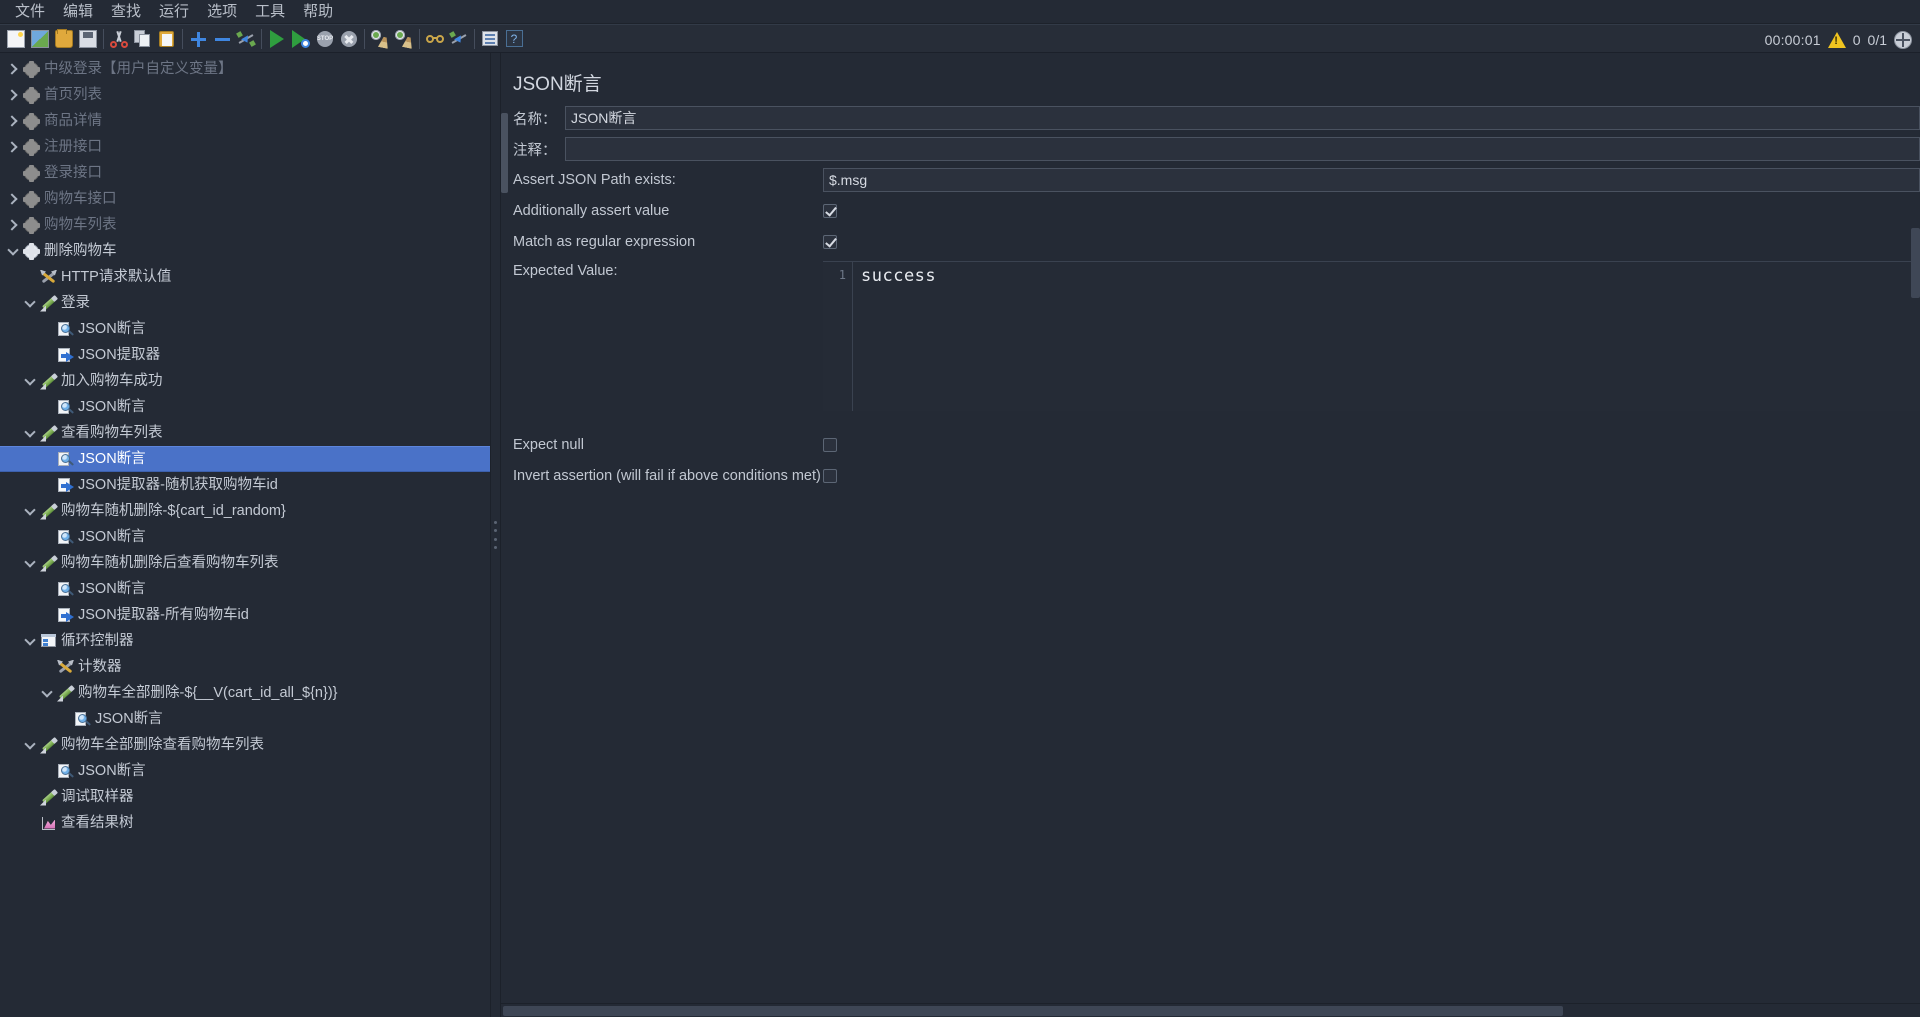 Image resolution: width=1920 pixels, height=1017 pixels. I want to click on cut-button, so click(119, 39).